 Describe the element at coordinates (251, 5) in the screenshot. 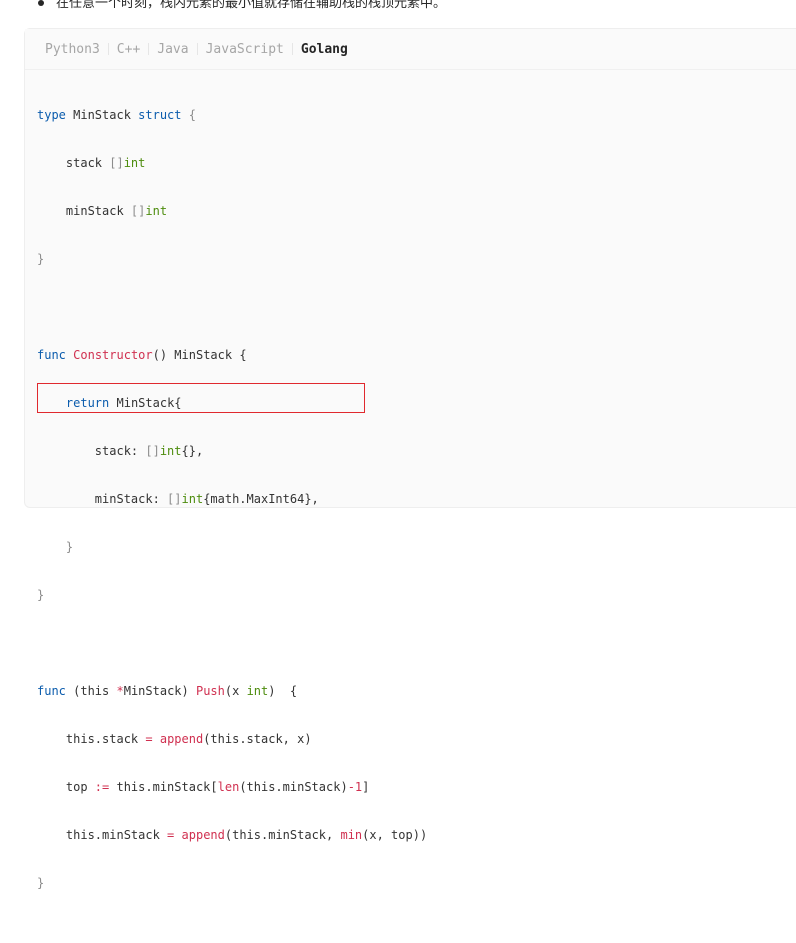

I see `description-label: 在任意一个时刻，栈内元素的最小值就存储在辅助栈的栈顶元素中。` at that location.